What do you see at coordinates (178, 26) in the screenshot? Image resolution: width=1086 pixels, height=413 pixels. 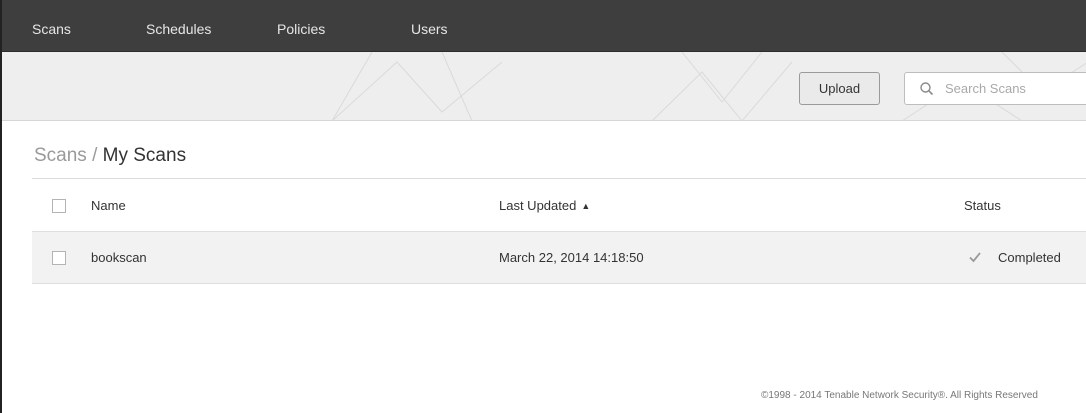 I see `nav-item-schedules: Schedules` at bounding box center [178, 26].